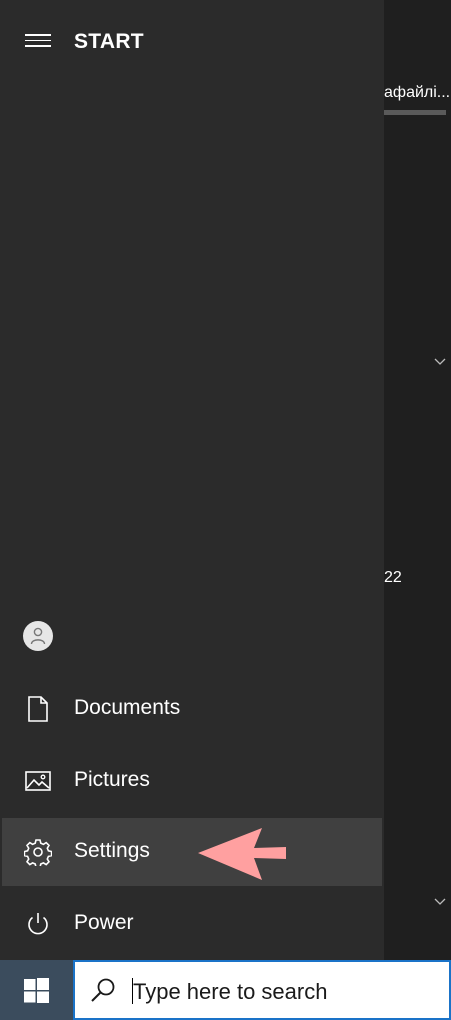 The height and width of the screenshot is (1020, 451). Describe the element at coordinates (192, 709) in the screenshot. I see `documents-menu-item: Documents` at that location.